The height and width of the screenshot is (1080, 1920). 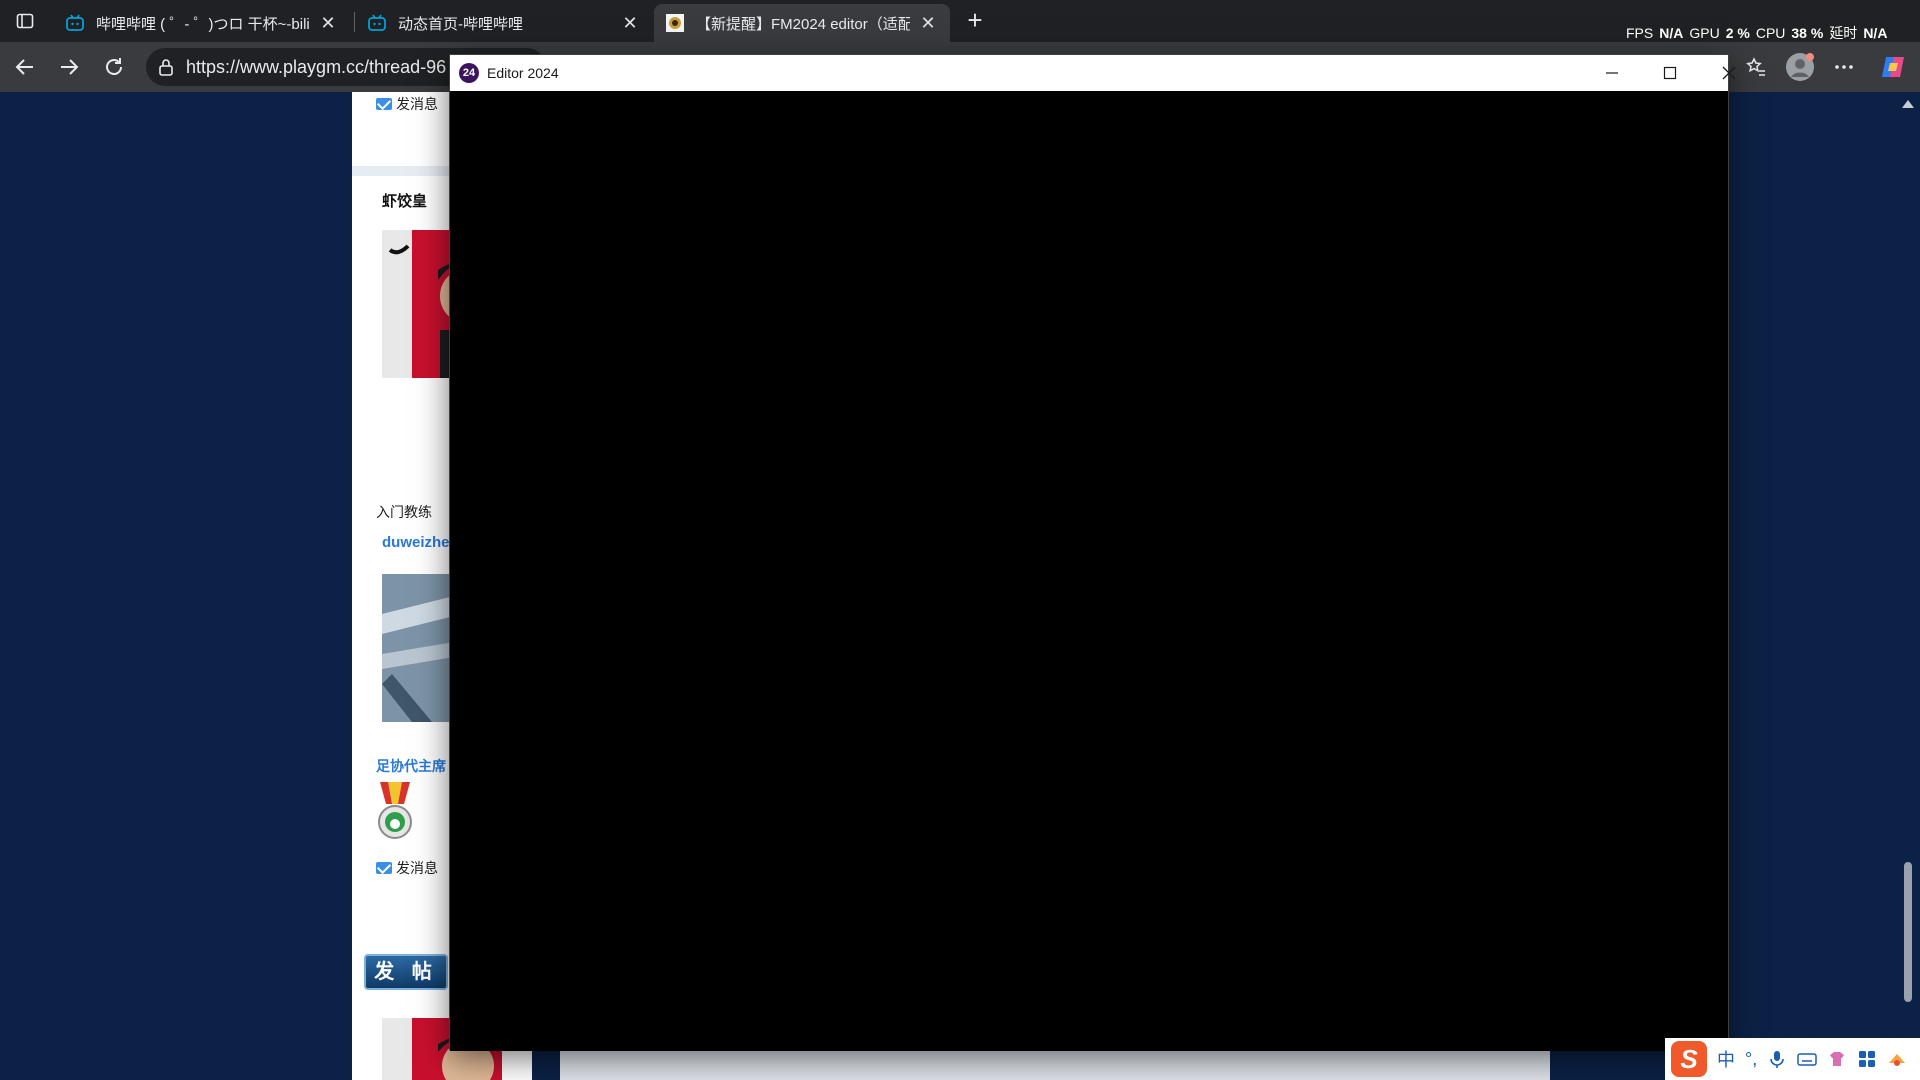 I want to click on site-info-button, so click(x=166, y=67).